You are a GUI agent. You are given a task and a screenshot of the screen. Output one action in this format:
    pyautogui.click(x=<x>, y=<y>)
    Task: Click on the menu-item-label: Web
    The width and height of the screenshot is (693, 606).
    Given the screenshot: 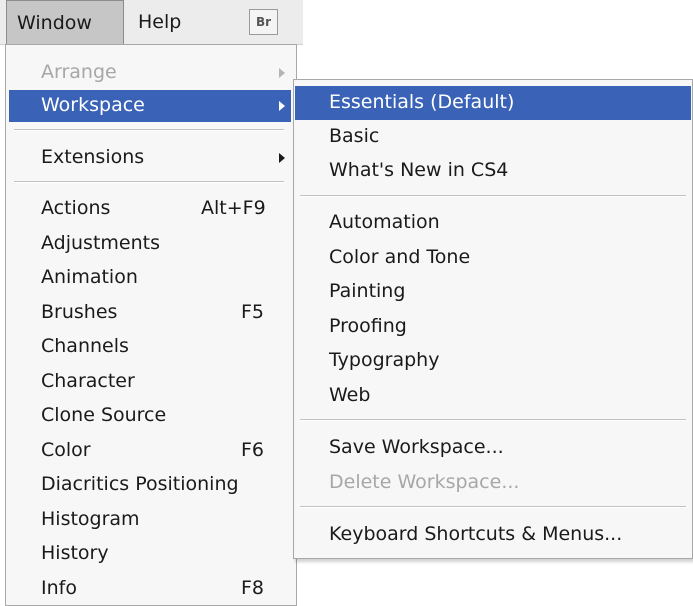 What is the action you would take?
    pyautogui.click(x=350, y=394)
    